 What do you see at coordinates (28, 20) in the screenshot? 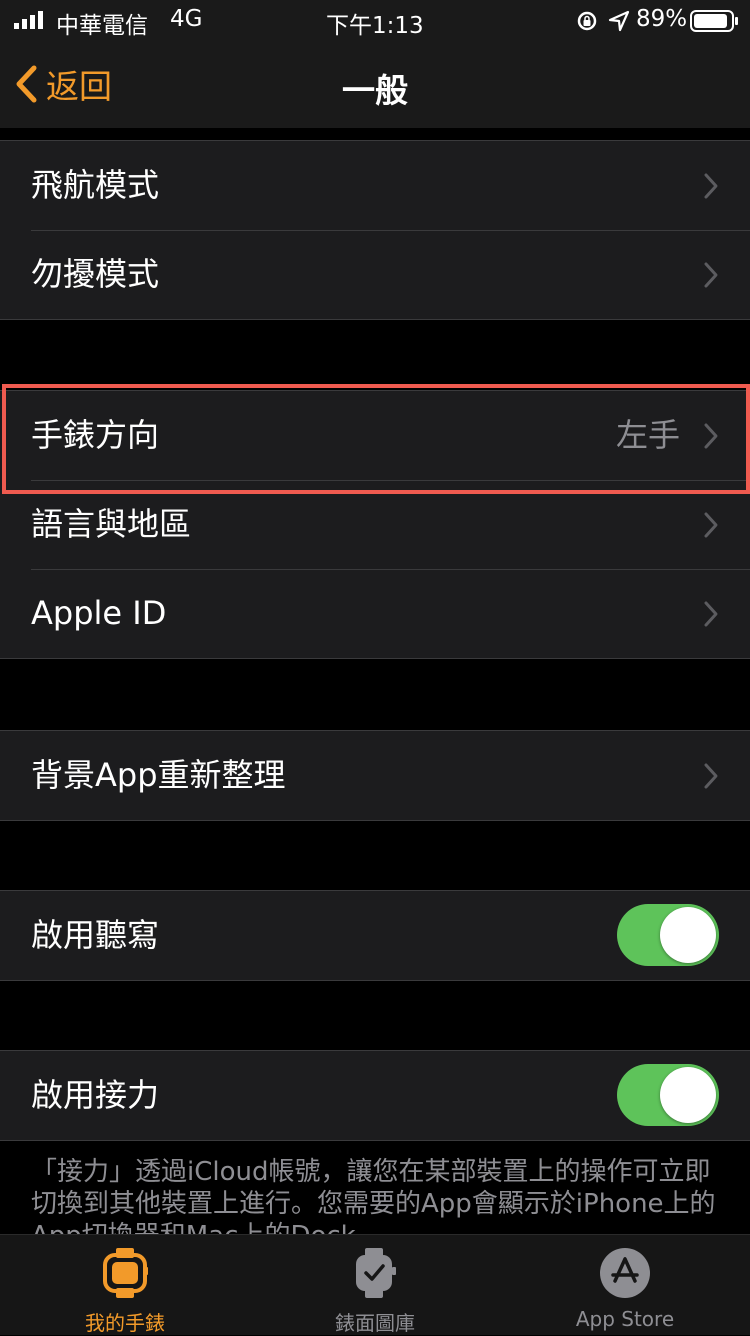
I see `signal-strength-icon` at bounding box center [28, 20].